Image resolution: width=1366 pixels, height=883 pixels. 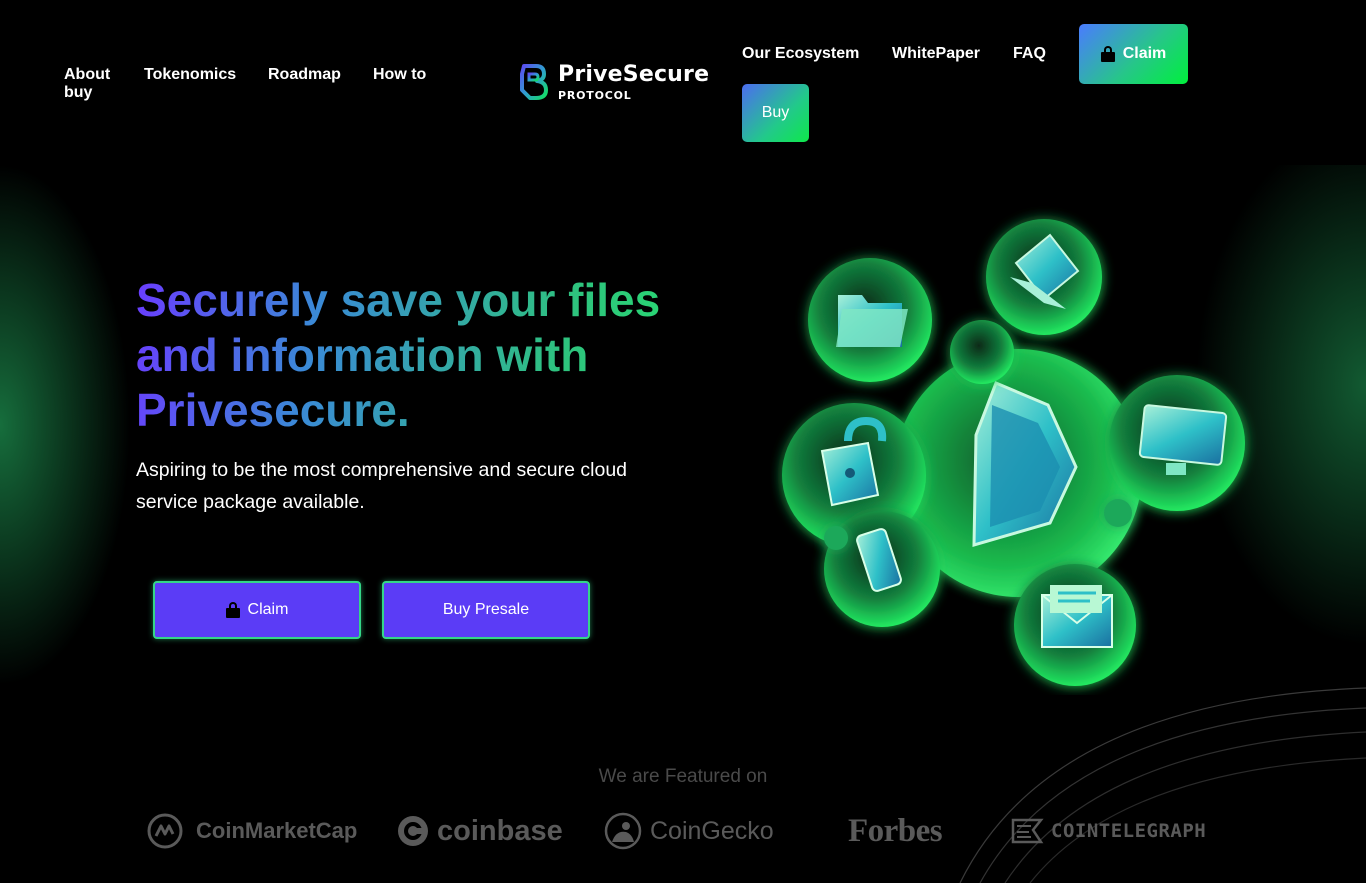 I want to click on brand-coinbase-label: coinbase, so click(x=500, y=830).